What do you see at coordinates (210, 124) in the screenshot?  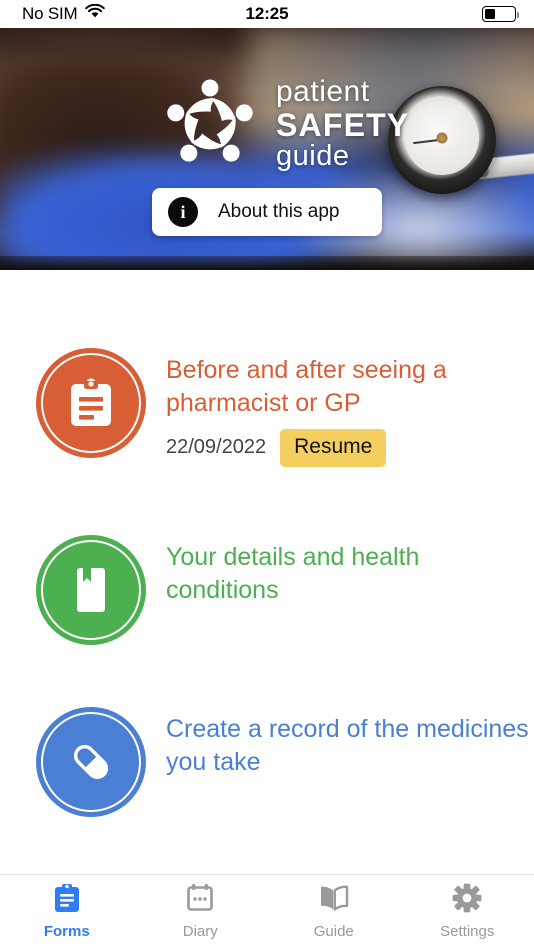 I see `patient-safety-circle-people-logo-icon` at bounding box center [210, 124].